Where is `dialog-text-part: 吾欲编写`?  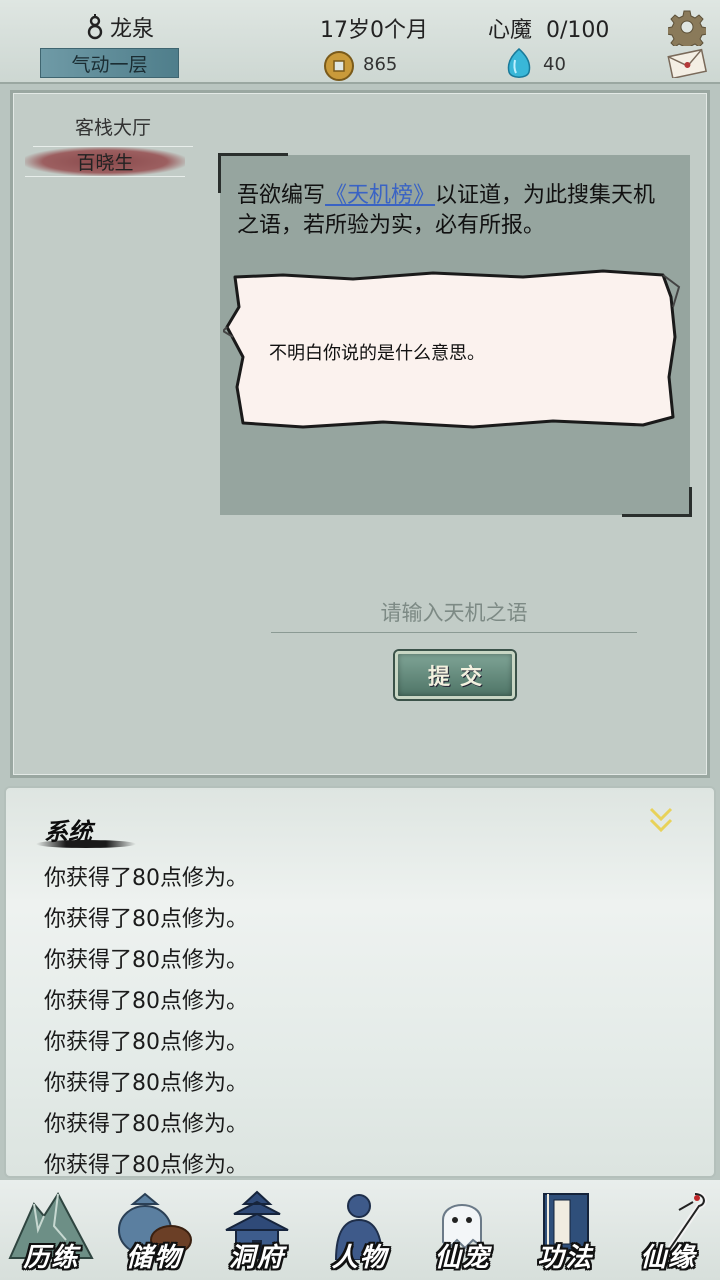
dialog-text-part: 吾欲编写 is located at coordinates (281, 195).